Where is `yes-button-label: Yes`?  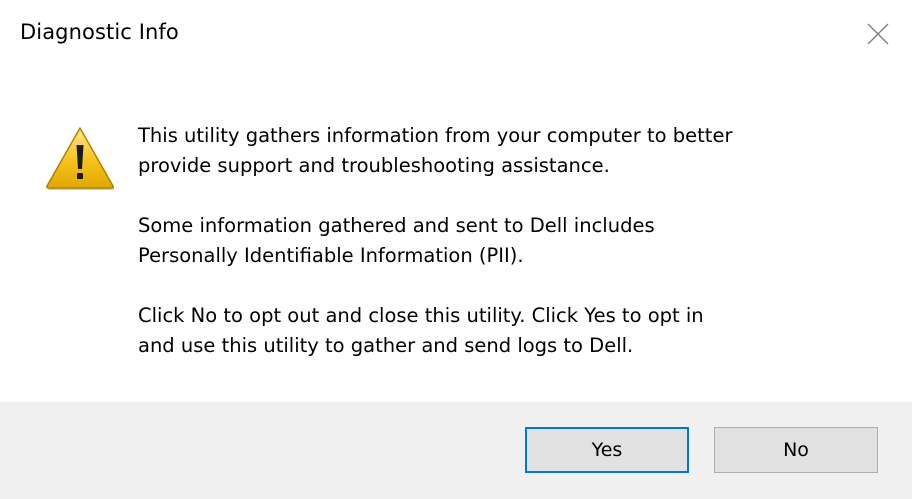
yes-button-label: Yes is located at coordinates (607, 450).